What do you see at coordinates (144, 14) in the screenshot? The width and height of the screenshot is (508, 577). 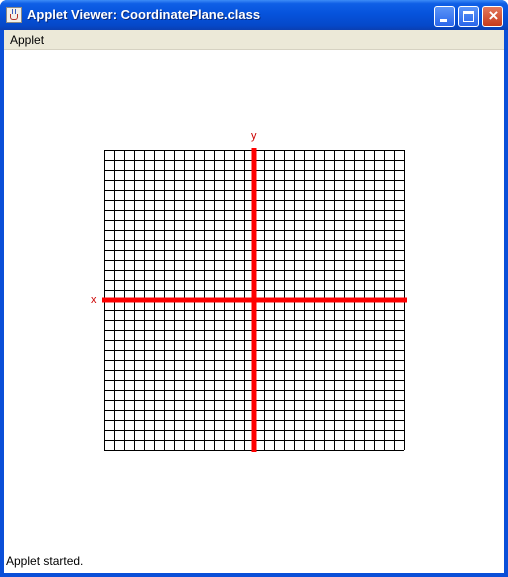 I see `window-title: Applet Viewer: CoordinatePlane.class` at bounding box center [144, 14].